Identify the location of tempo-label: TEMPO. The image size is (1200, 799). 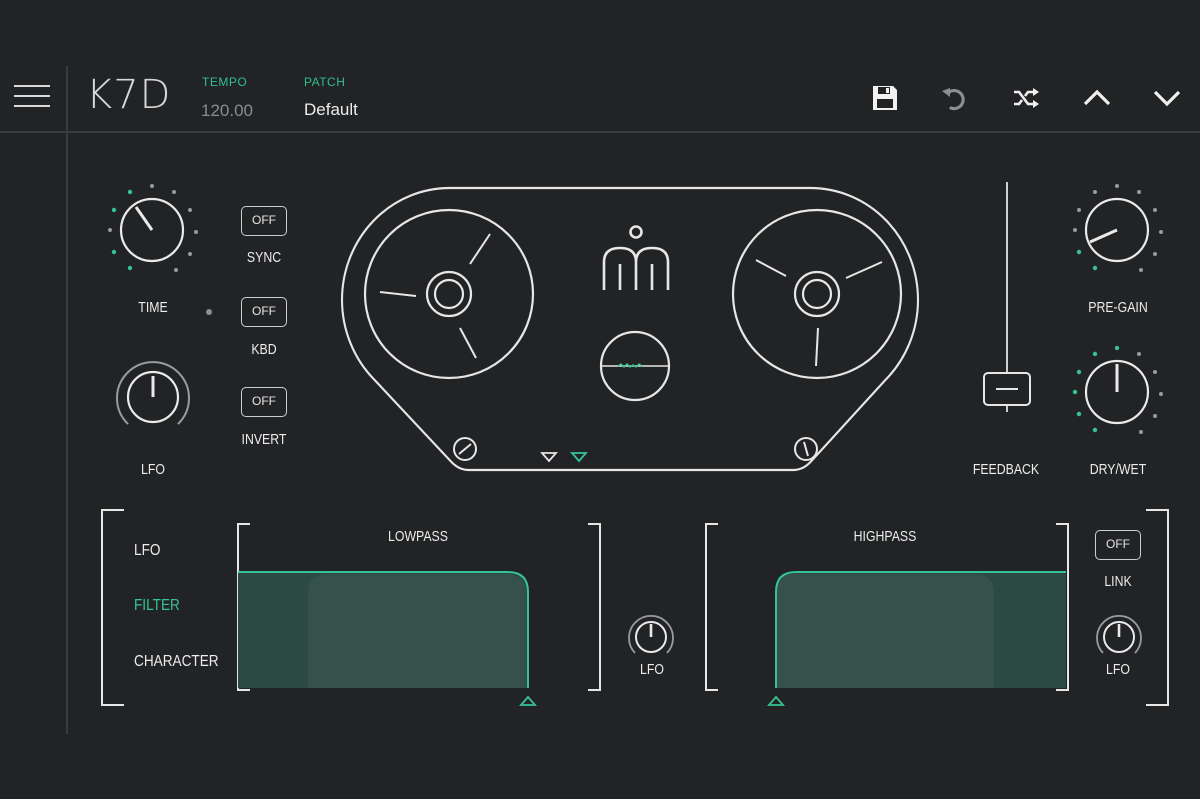
(225, 82).